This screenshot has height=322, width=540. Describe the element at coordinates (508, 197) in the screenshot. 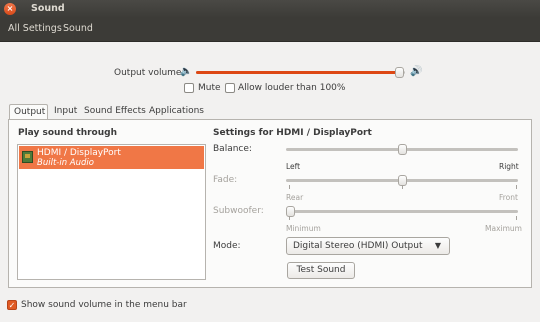

I see `fade-front-label: Front` at that location.